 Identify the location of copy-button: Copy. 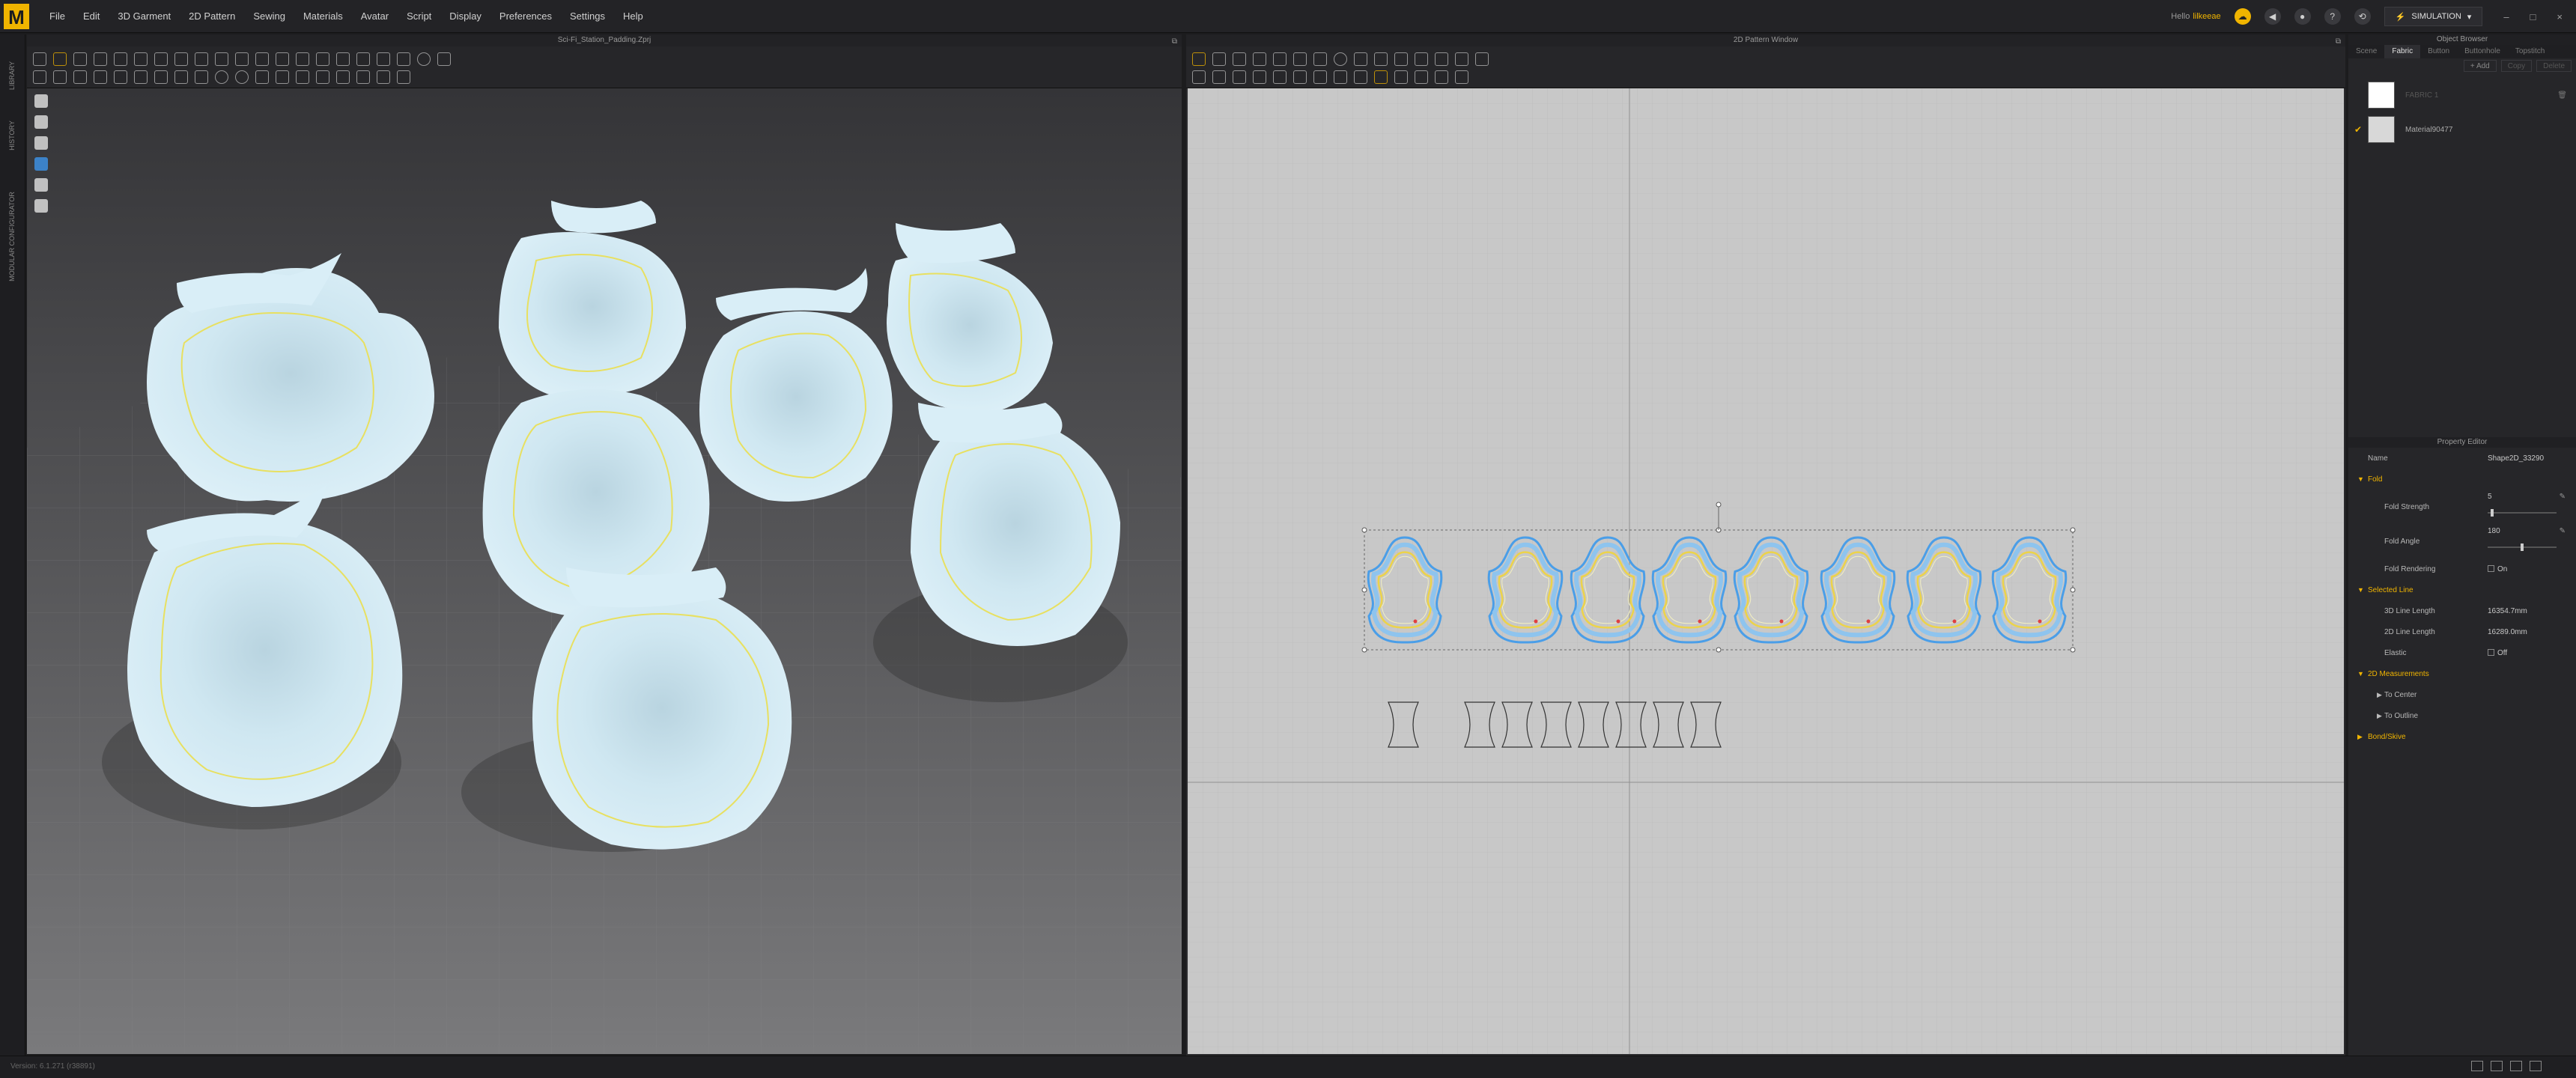
(2516, 66).